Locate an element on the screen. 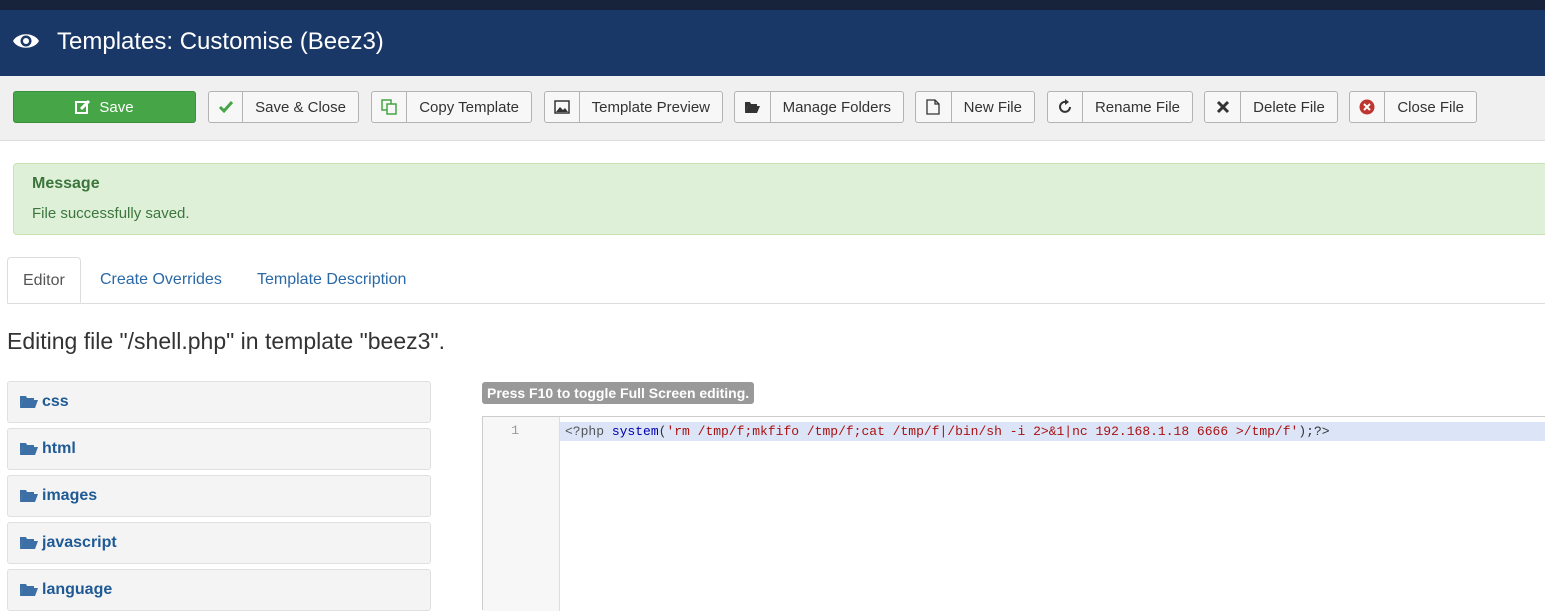  fullscreen-hint-badge: Press F10 to toggle Full Screen editing. is located at coordinates (618, 393).